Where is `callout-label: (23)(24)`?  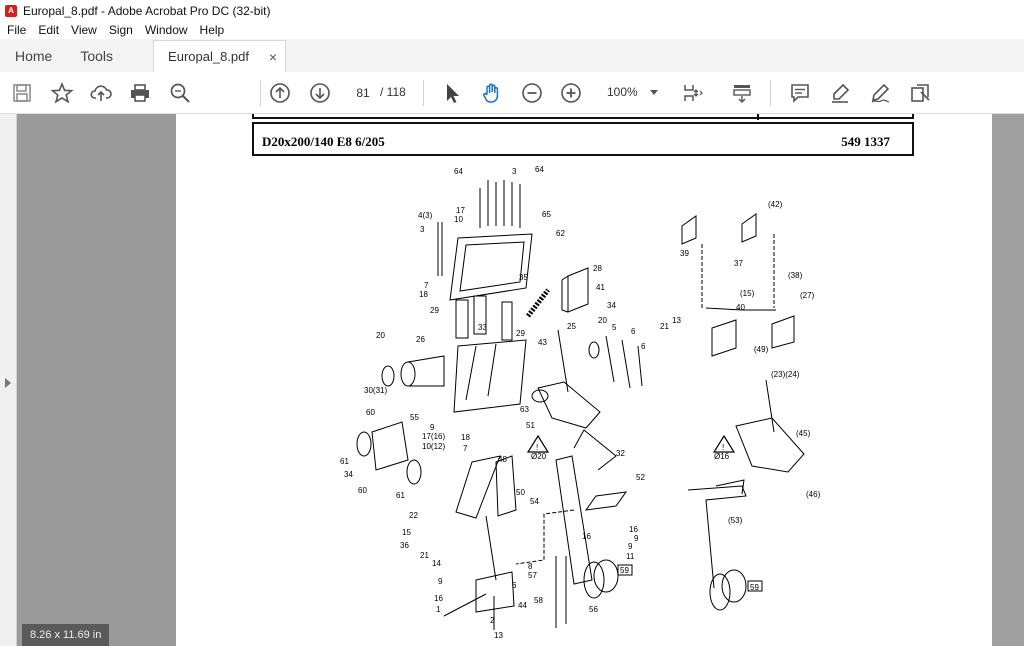 callout-label: (23)(24) is located at coordinates (785, 374).